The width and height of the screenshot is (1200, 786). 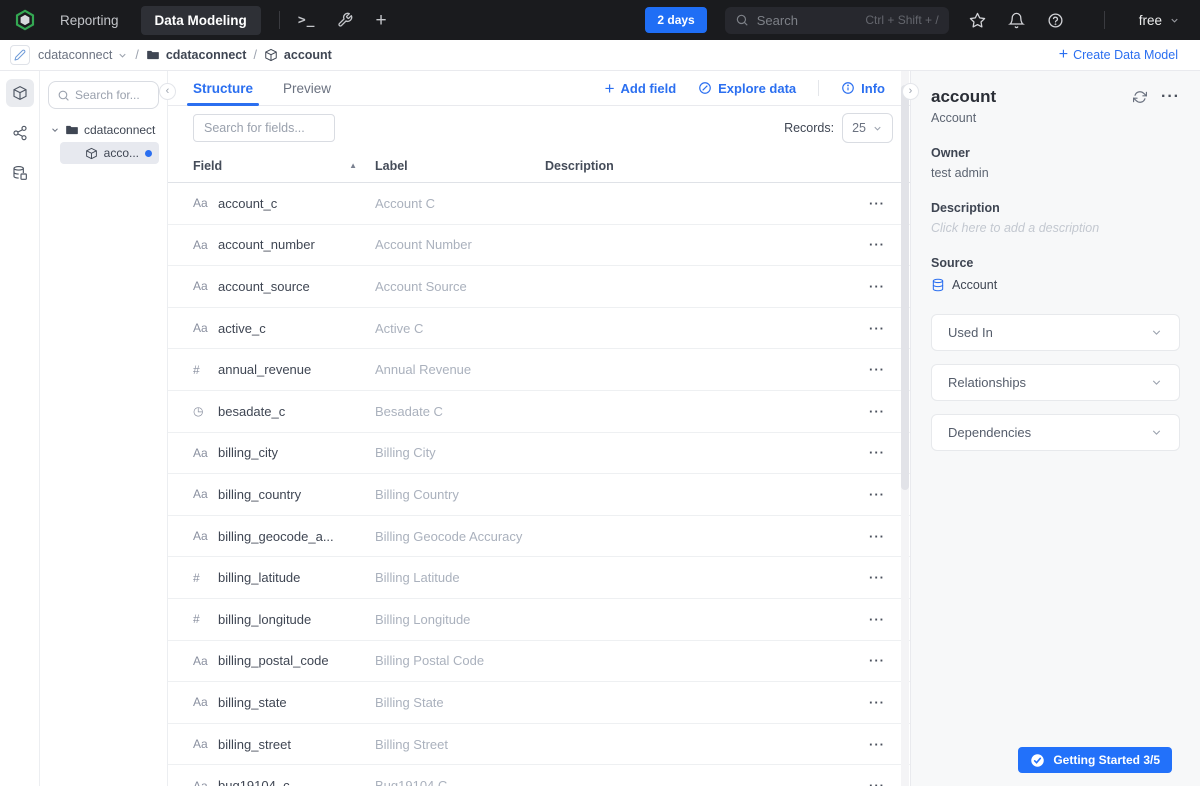 I want to click on field-name: account_number, so click(x=266, y=245).